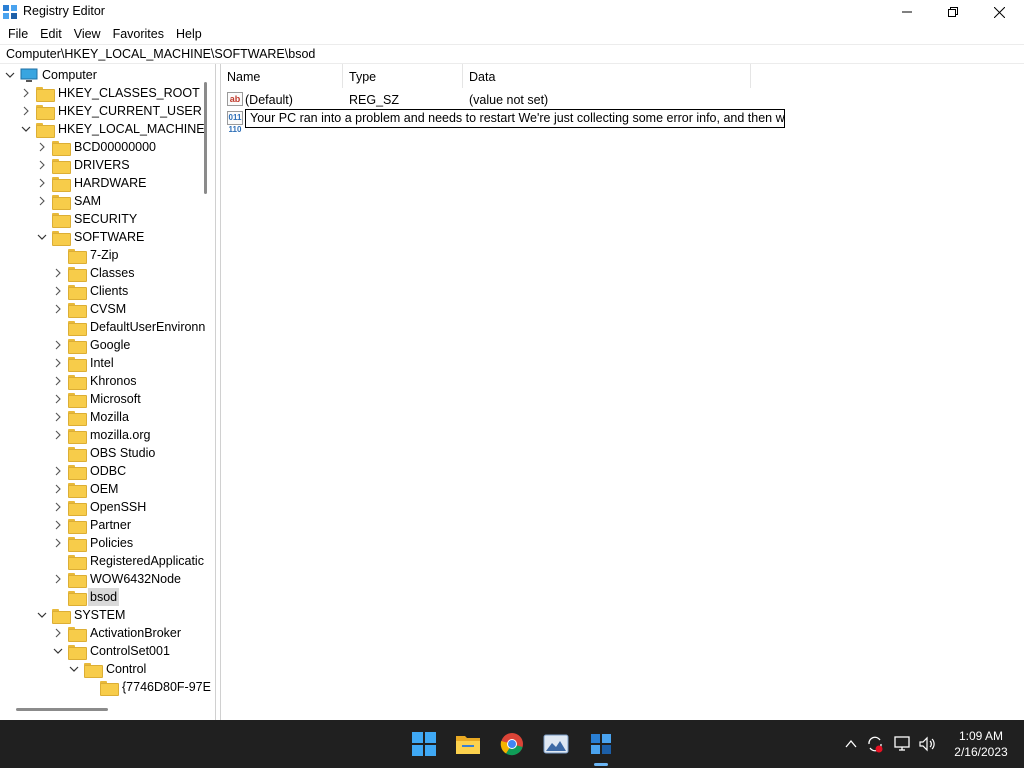 The height and width of the screenshot is (768, 1024). I want to click on tree-item: WOW6432Node, so click(102, 579).